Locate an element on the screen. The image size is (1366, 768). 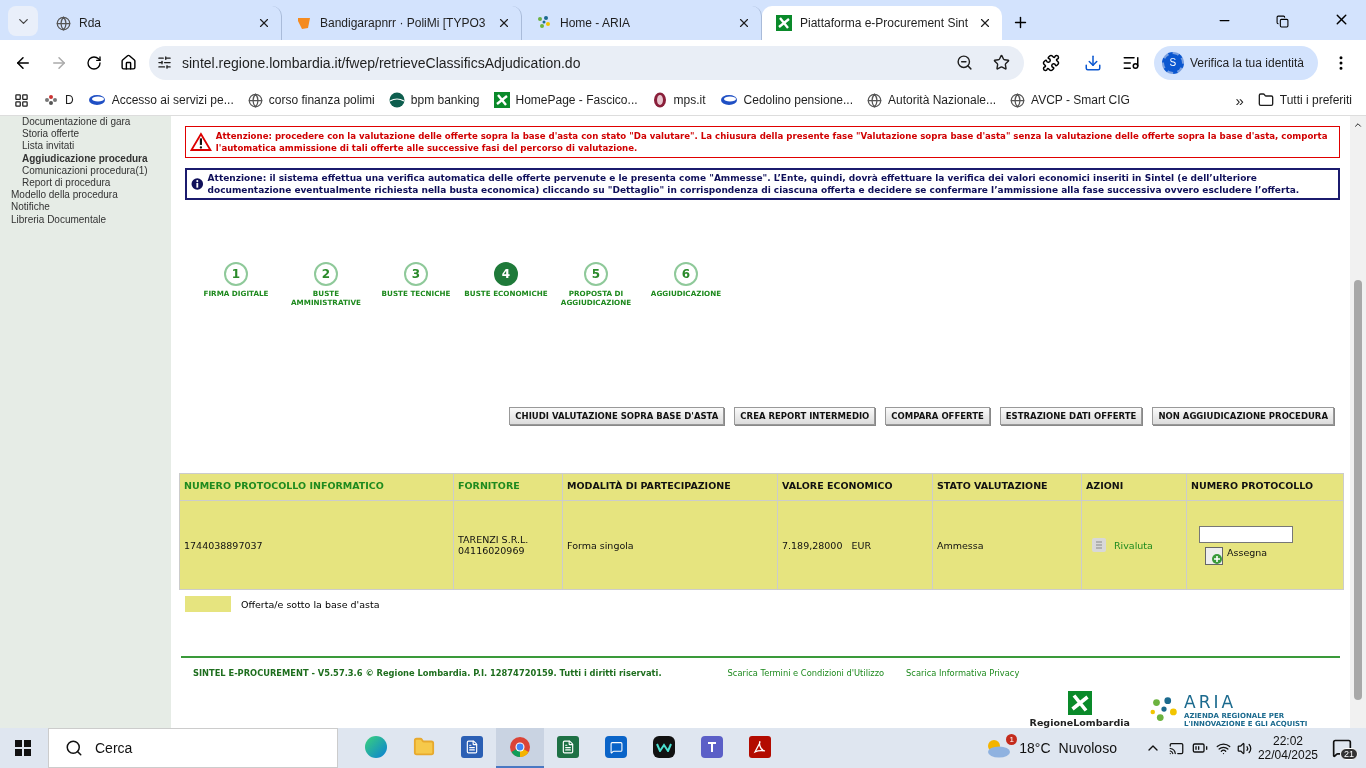
all-bookmarks: Tutti i preferiti is located at coordinates (1315, 100).